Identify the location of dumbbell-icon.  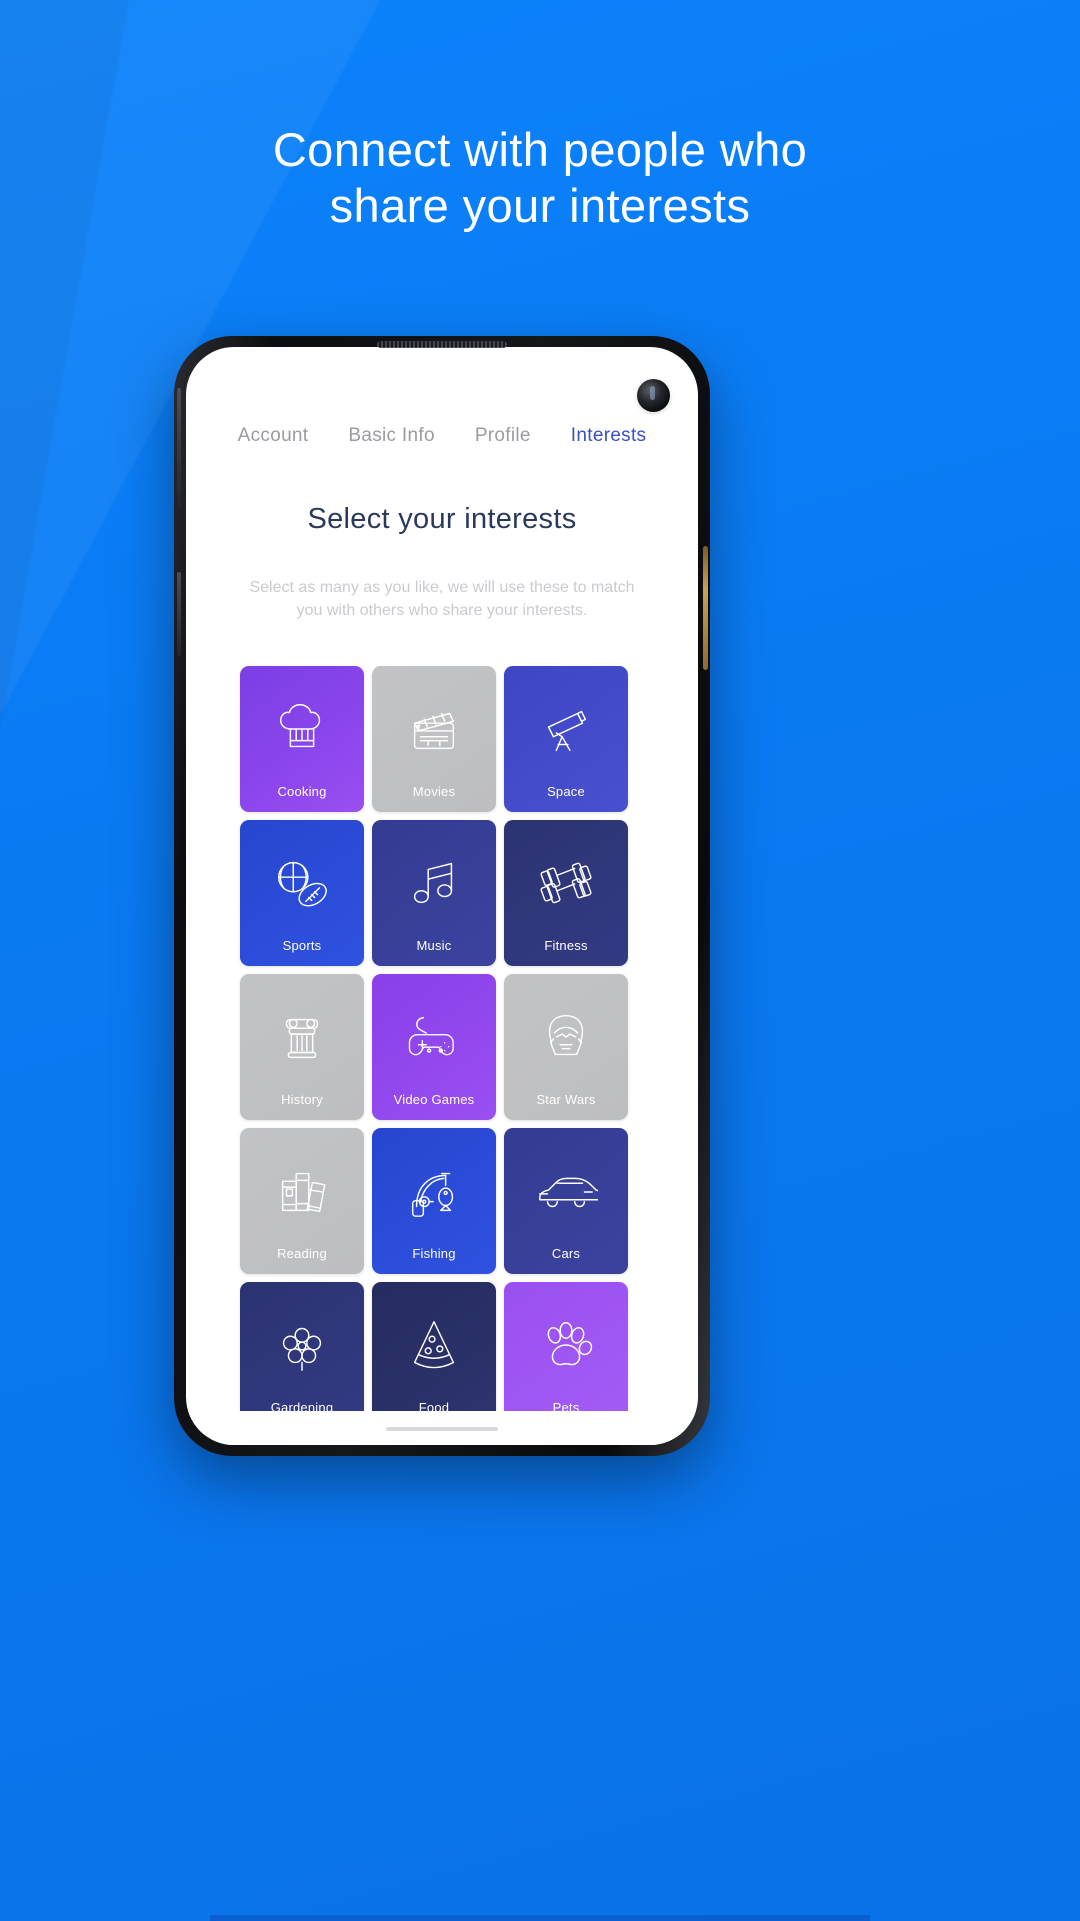
(566, 883).